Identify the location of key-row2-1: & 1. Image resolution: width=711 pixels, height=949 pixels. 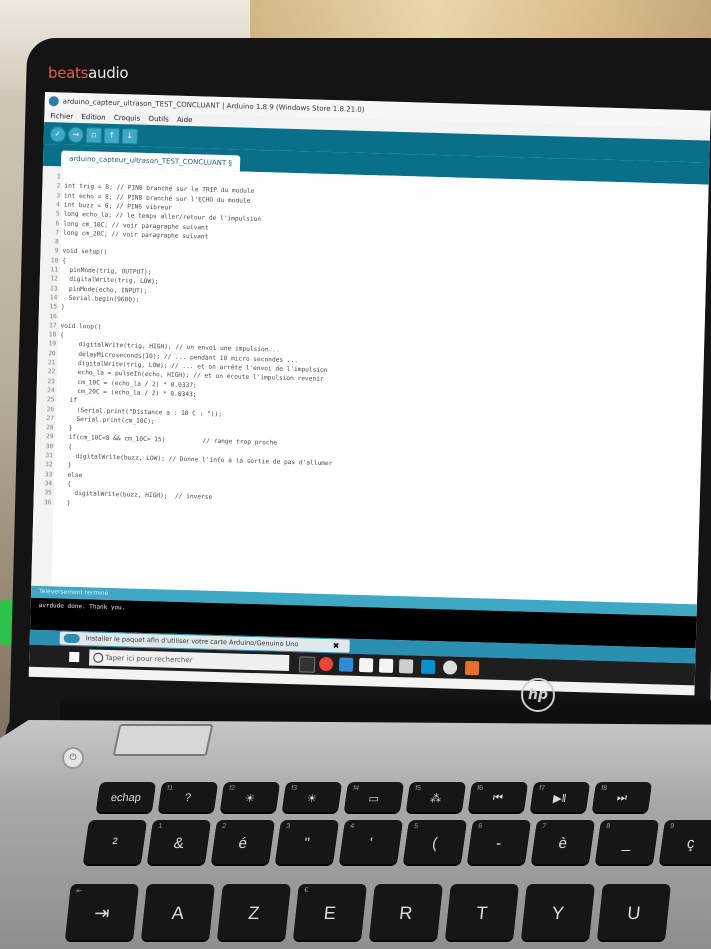
(179, 842).